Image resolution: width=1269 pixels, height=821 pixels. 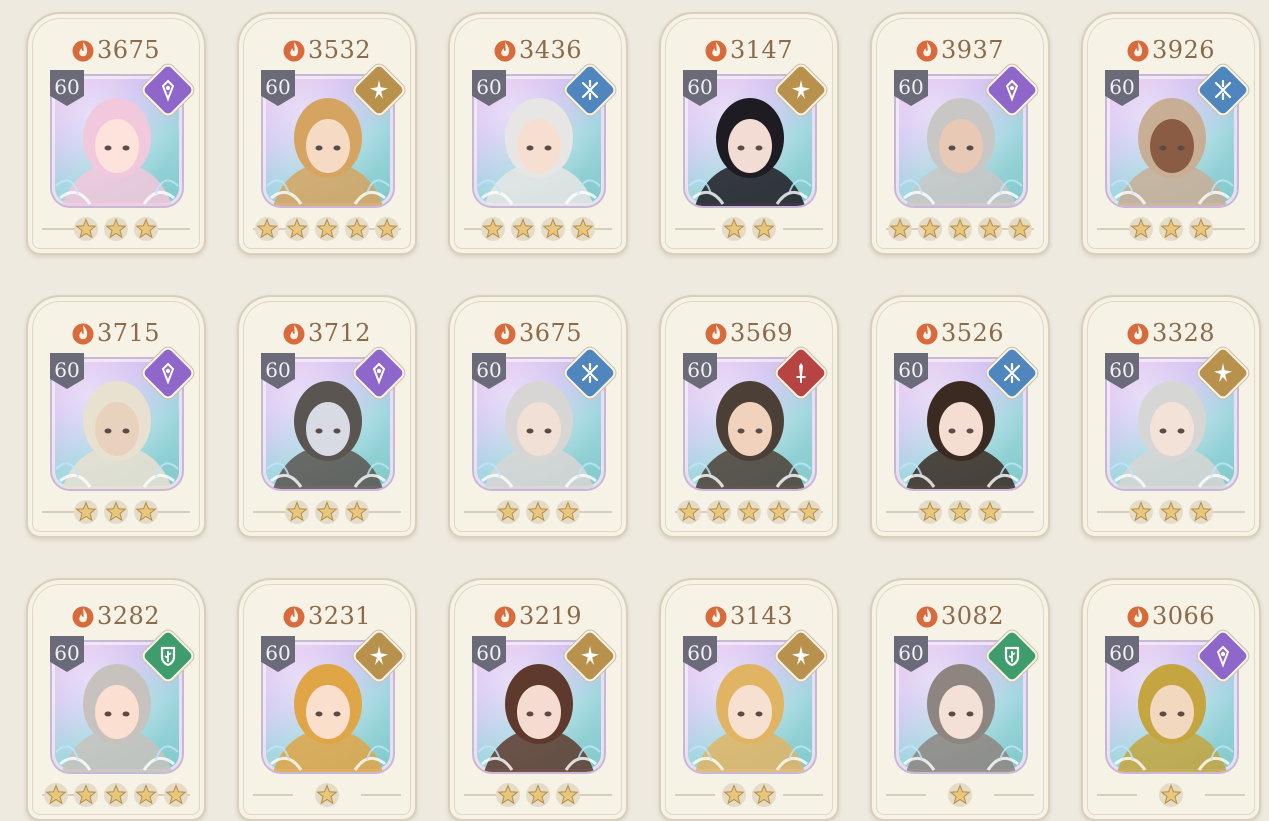 What do you see at coordinates (1183, 616) in the screenshot?
I see `power-value: 3066` at bounding box center [1183, 616].